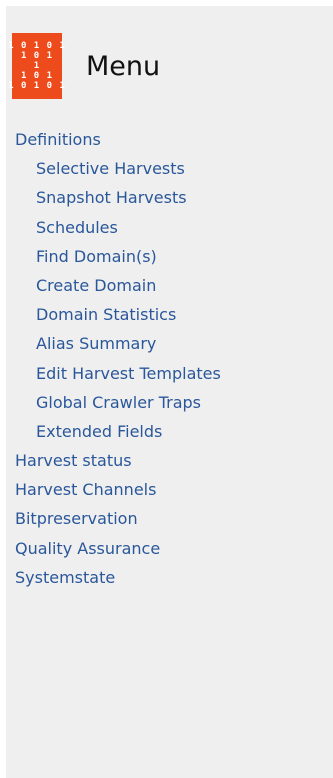  What do you see at coordinates (118, 348) in the screenshot?
I see `menu-item-alias-summary: Alias Summary` at bounding box center [118, 348].